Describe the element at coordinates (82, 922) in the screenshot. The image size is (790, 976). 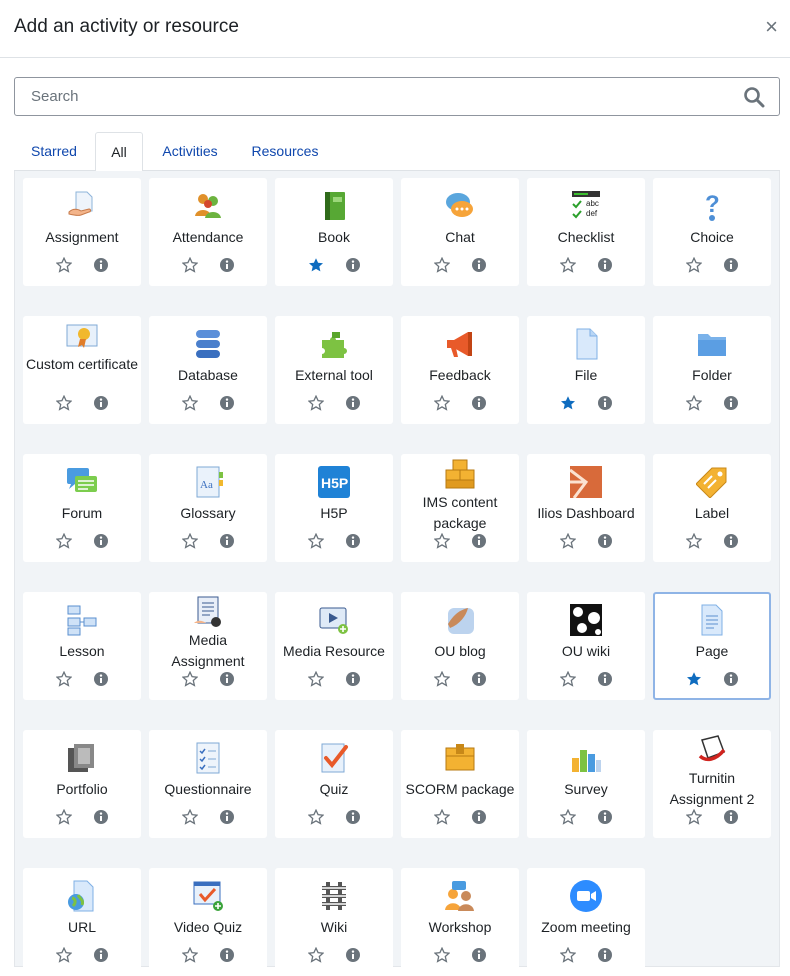
I see `activity-tile-url: URL` at that location.